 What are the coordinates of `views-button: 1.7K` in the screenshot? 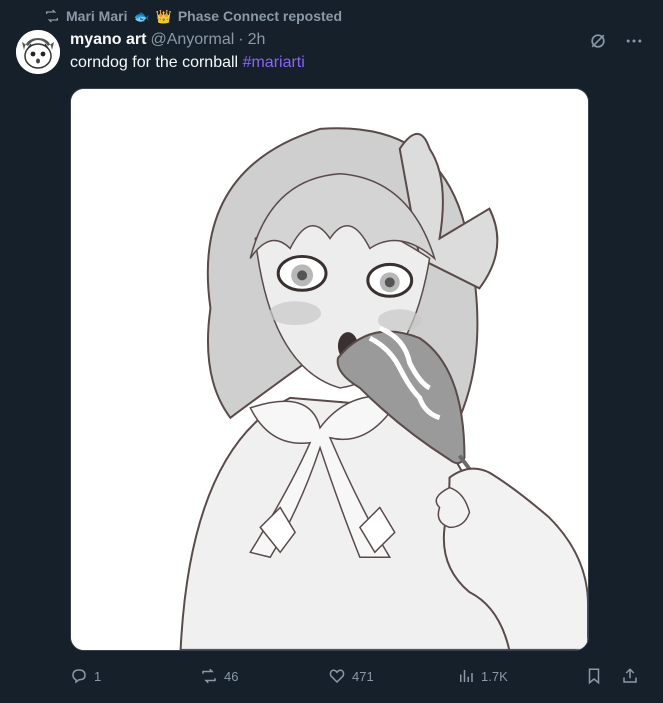 It's located at (482, 676).